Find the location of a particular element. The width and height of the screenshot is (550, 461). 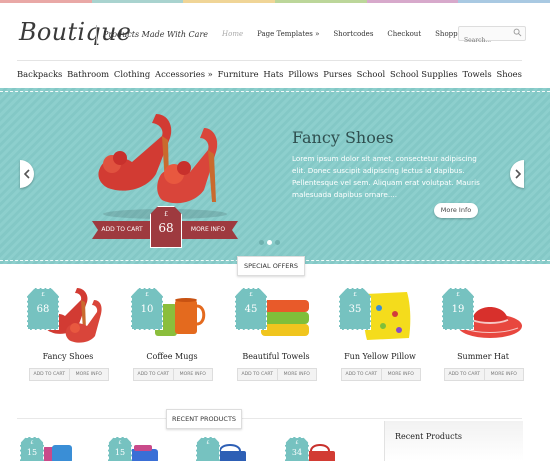

sidebar-title: Recent Products is located at coordinates (428, 436).